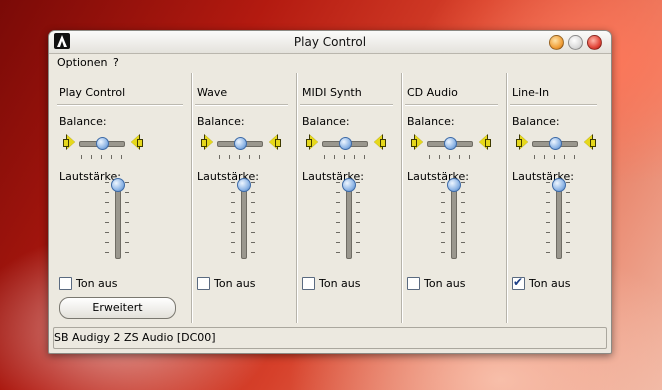  I want to click on window-title: Play Control, so click(330, 42).